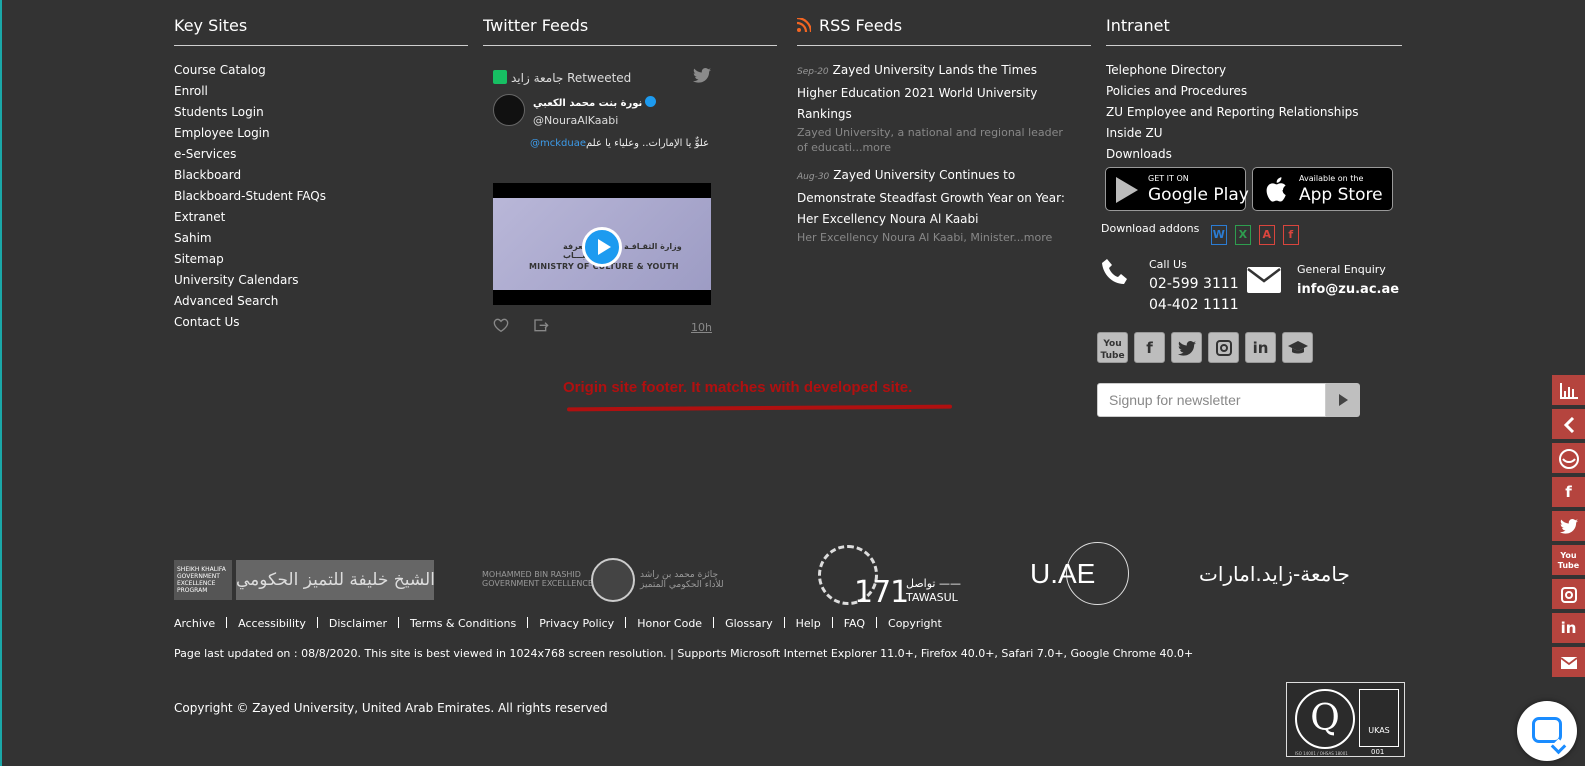  Describe the element at coordinates (321, 154) in the screenshot. I see `key-site-link: e-Services` at that location.